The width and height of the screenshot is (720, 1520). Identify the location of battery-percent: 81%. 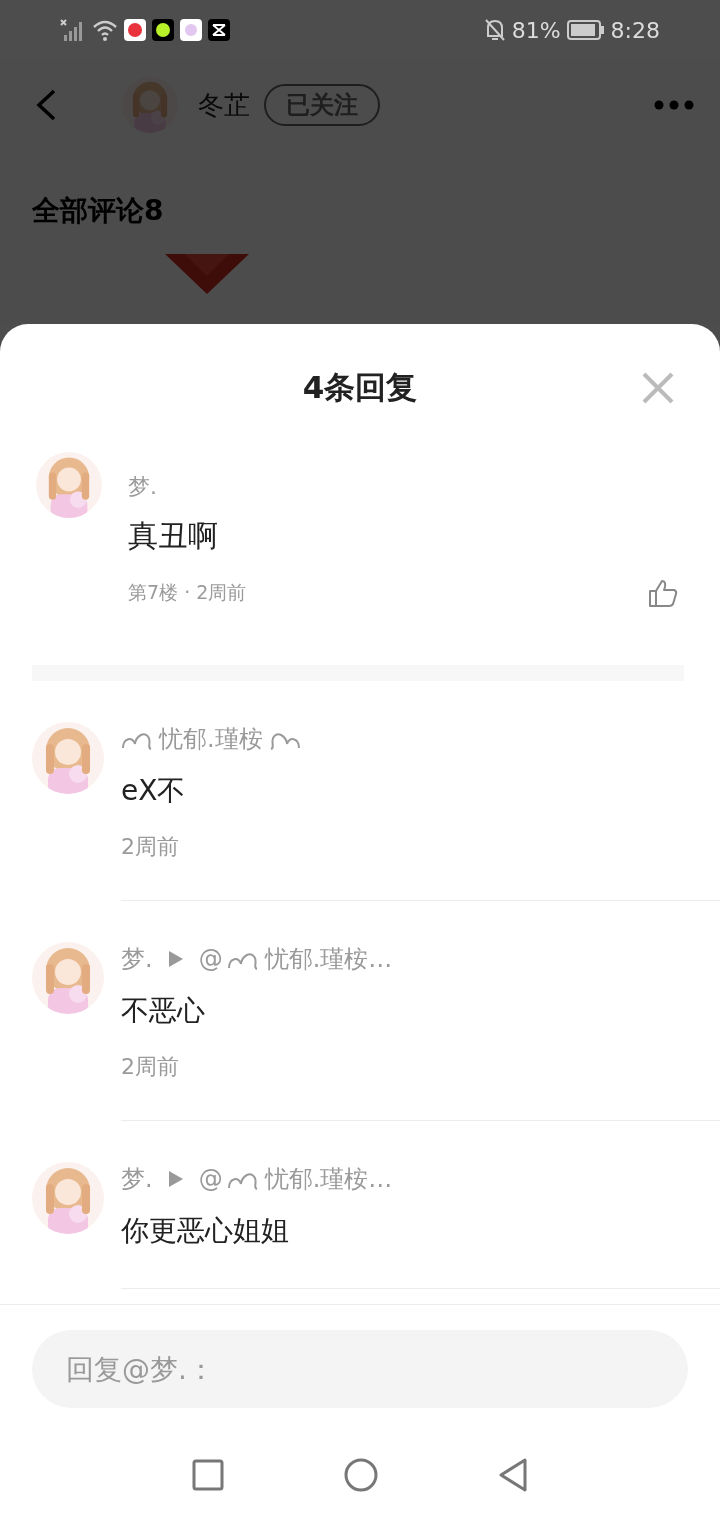
(536, 30).